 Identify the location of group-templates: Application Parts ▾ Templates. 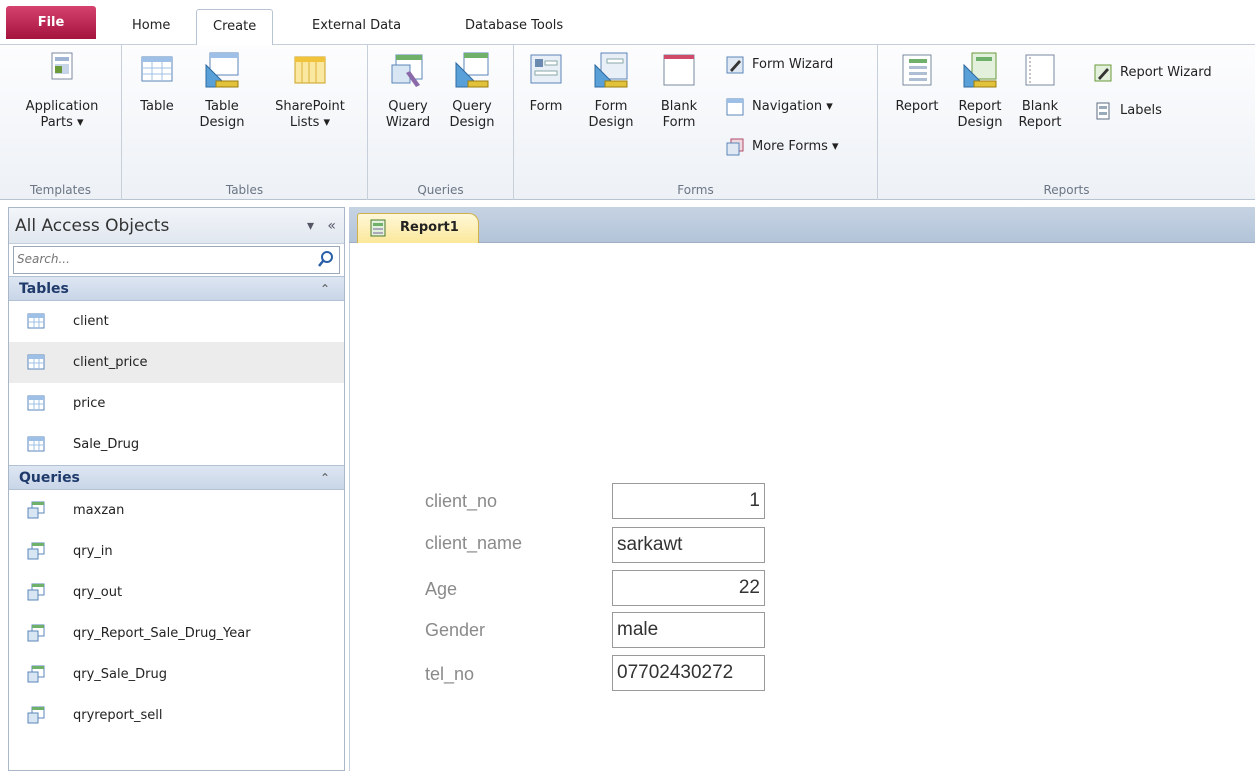
(61, 122).